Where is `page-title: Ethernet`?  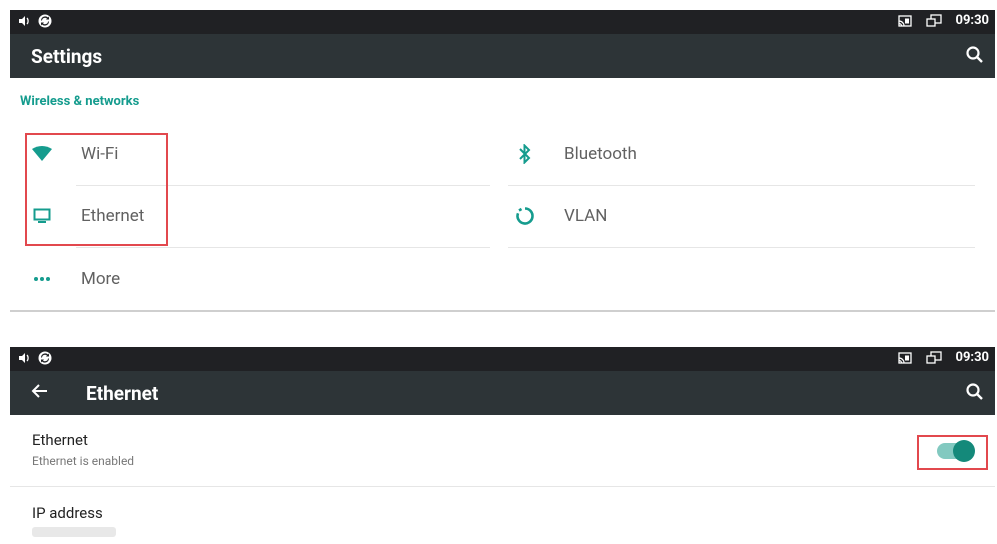
page-title: Ethernet is located at coordinates (122, 393).